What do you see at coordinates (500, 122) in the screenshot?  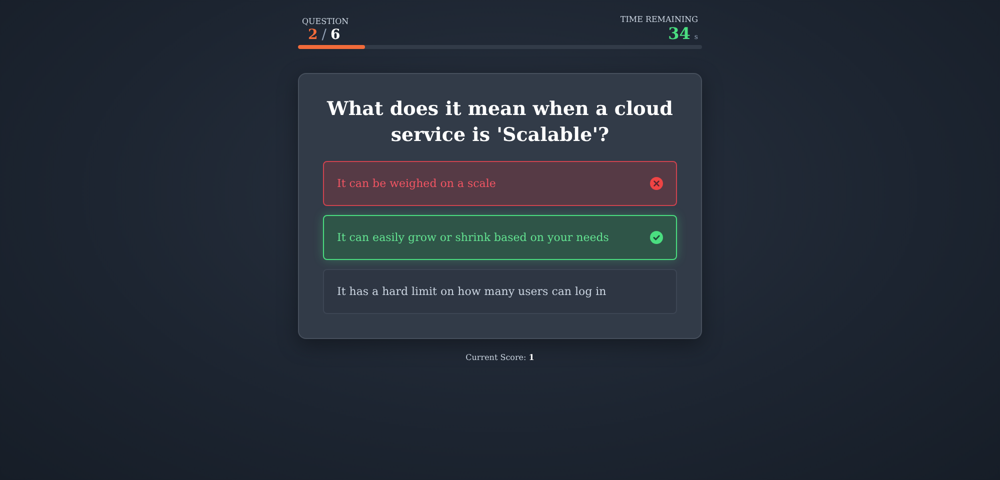 I see `question-text: What does it mean when a cloud service is 'Scalable'?` at bounding box center [500, 122].